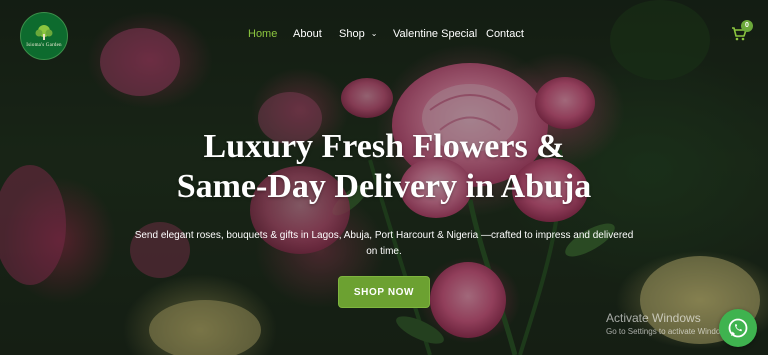  I want to click on nav-contact: Contact, so click(505, 34).